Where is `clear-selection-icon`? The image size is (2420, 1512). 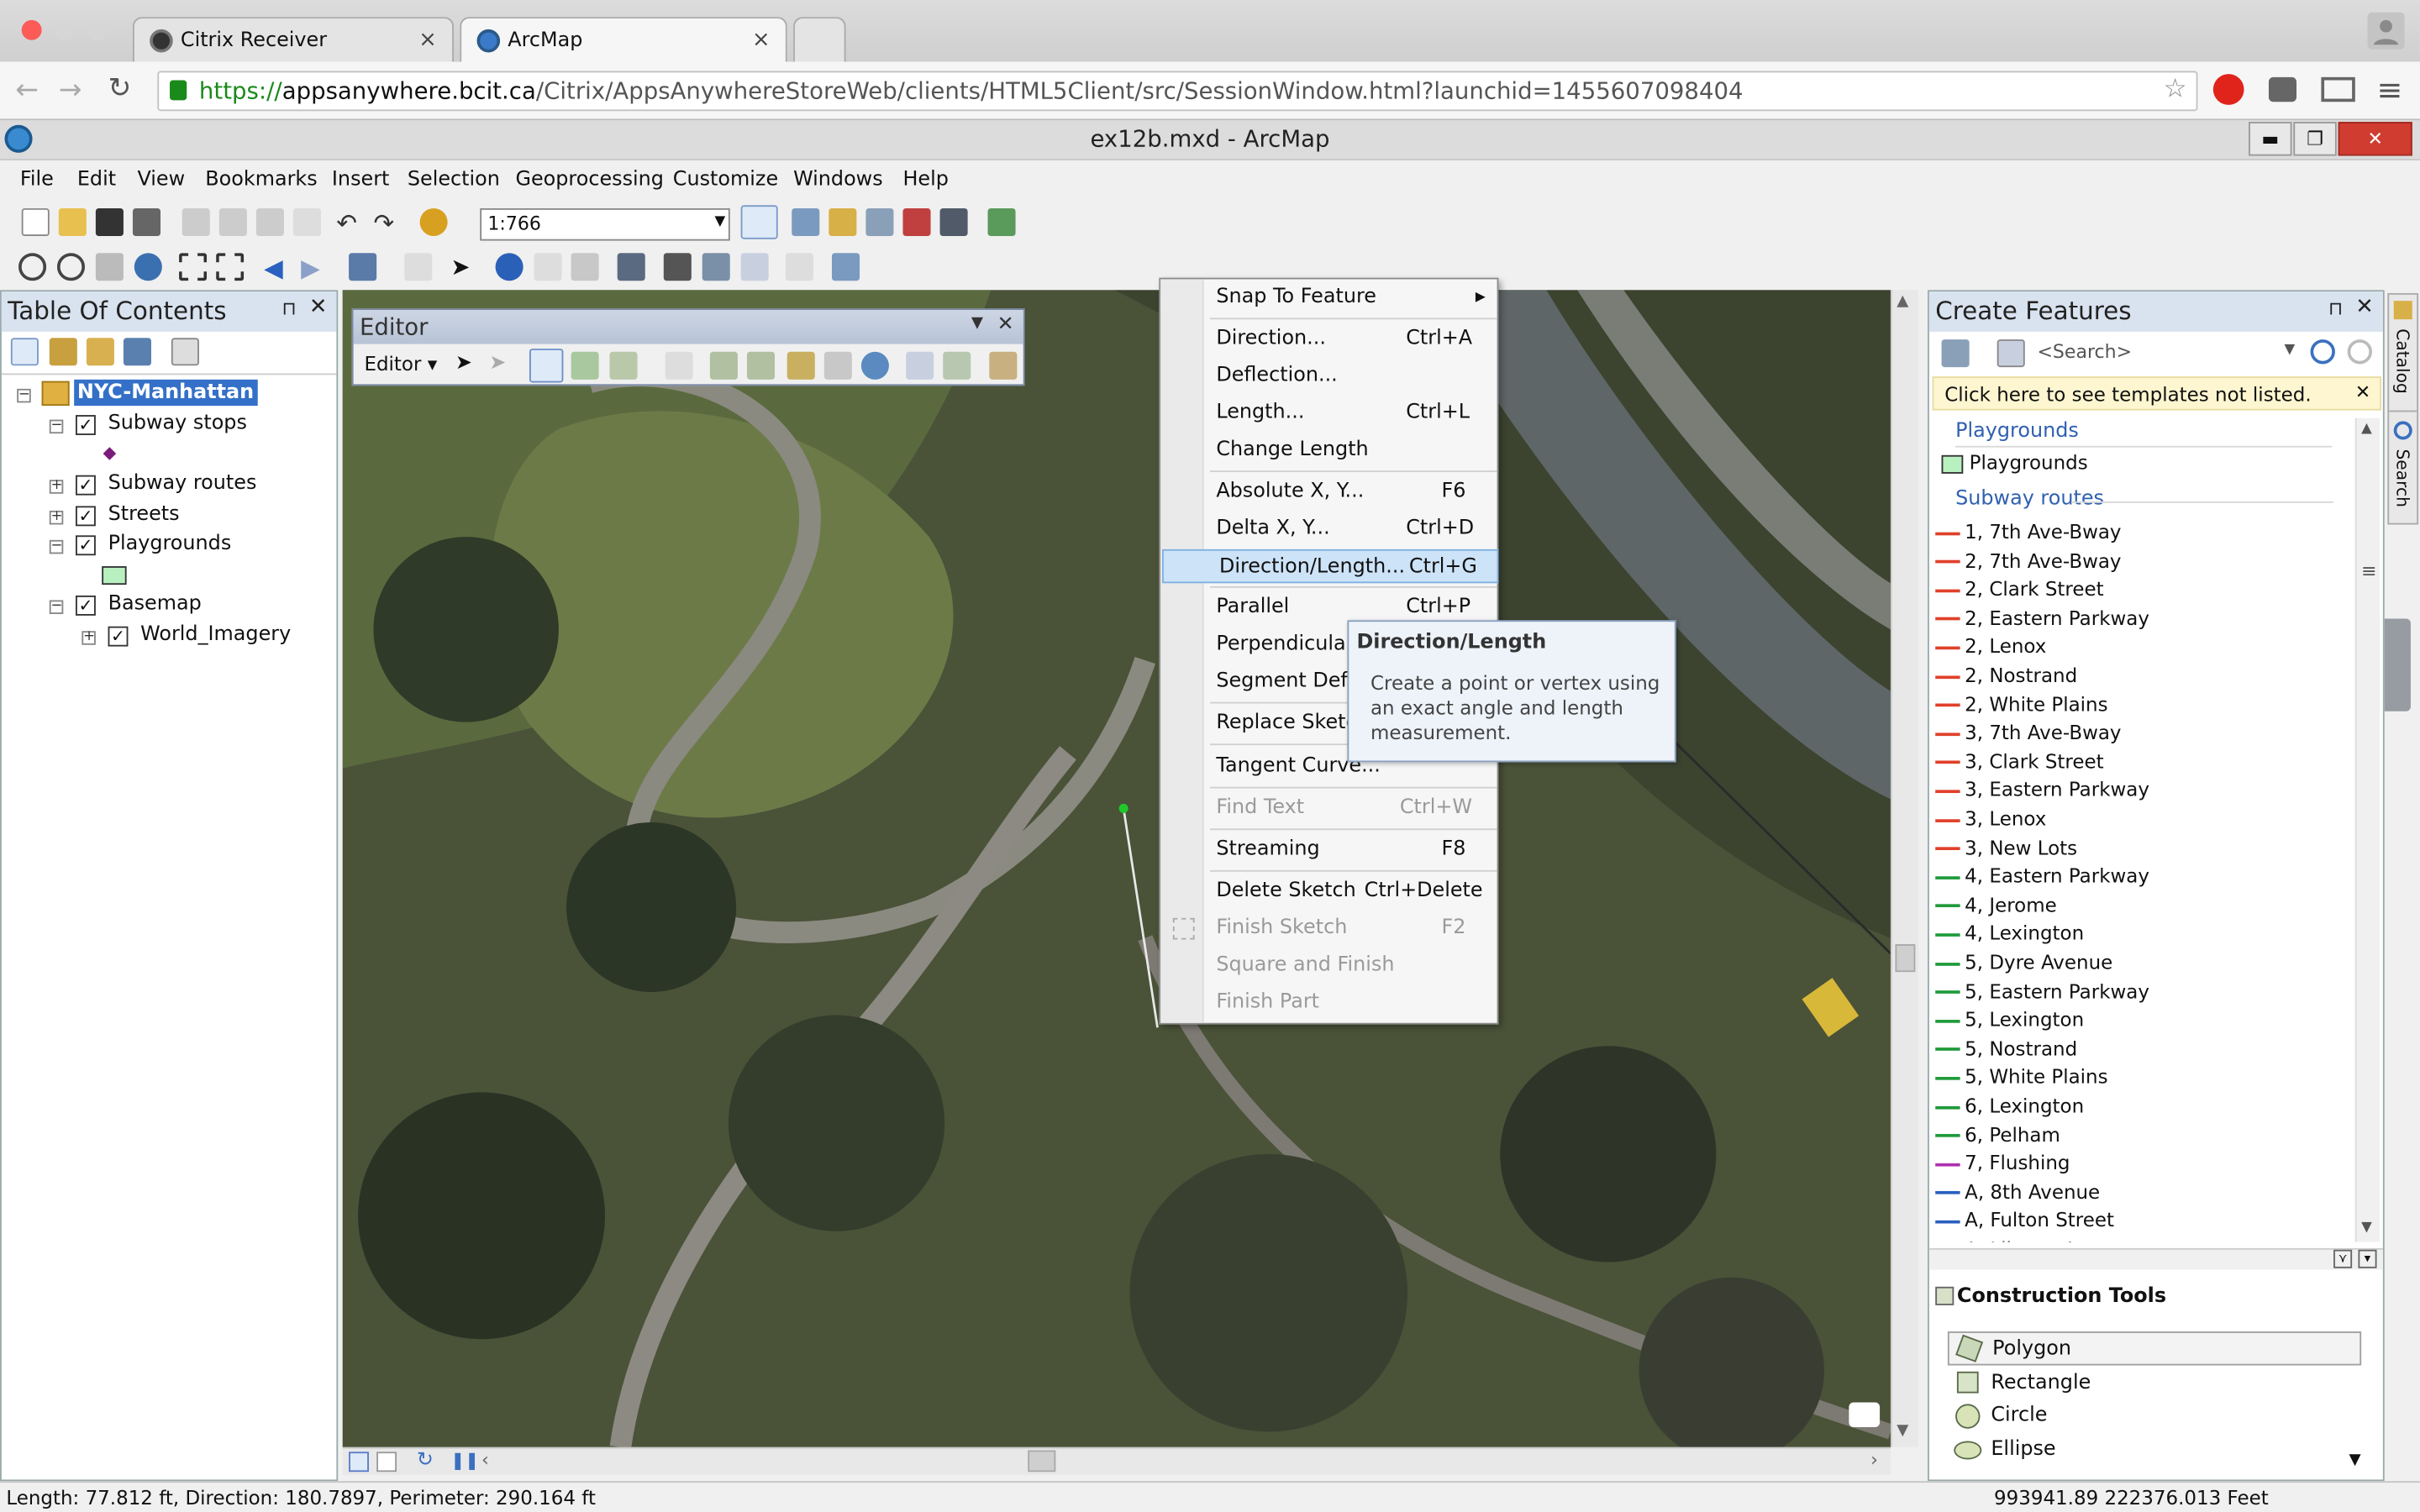 clear-selection-icon is located at coordinates (419, 267).